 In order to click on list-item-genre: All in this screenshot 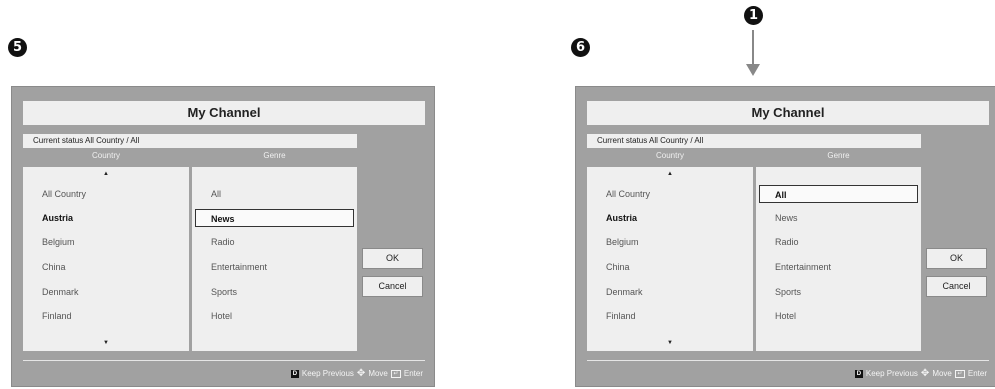, I will do `click(274, 194)`.